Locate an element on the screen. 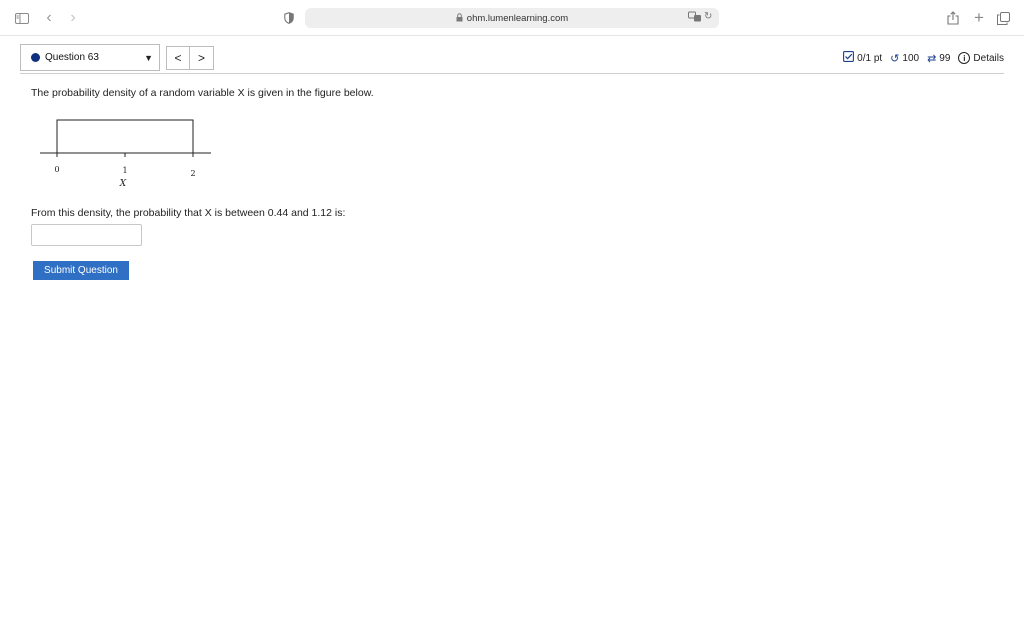  undo-icon: ↺ is located at coordinates (895, 58).